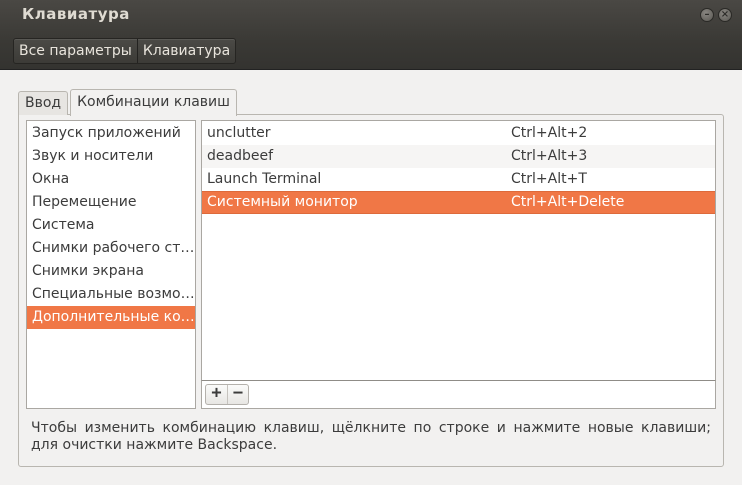 The image size is (742, 485). I want to click on list-item: Перемещение, so click(111, 202).